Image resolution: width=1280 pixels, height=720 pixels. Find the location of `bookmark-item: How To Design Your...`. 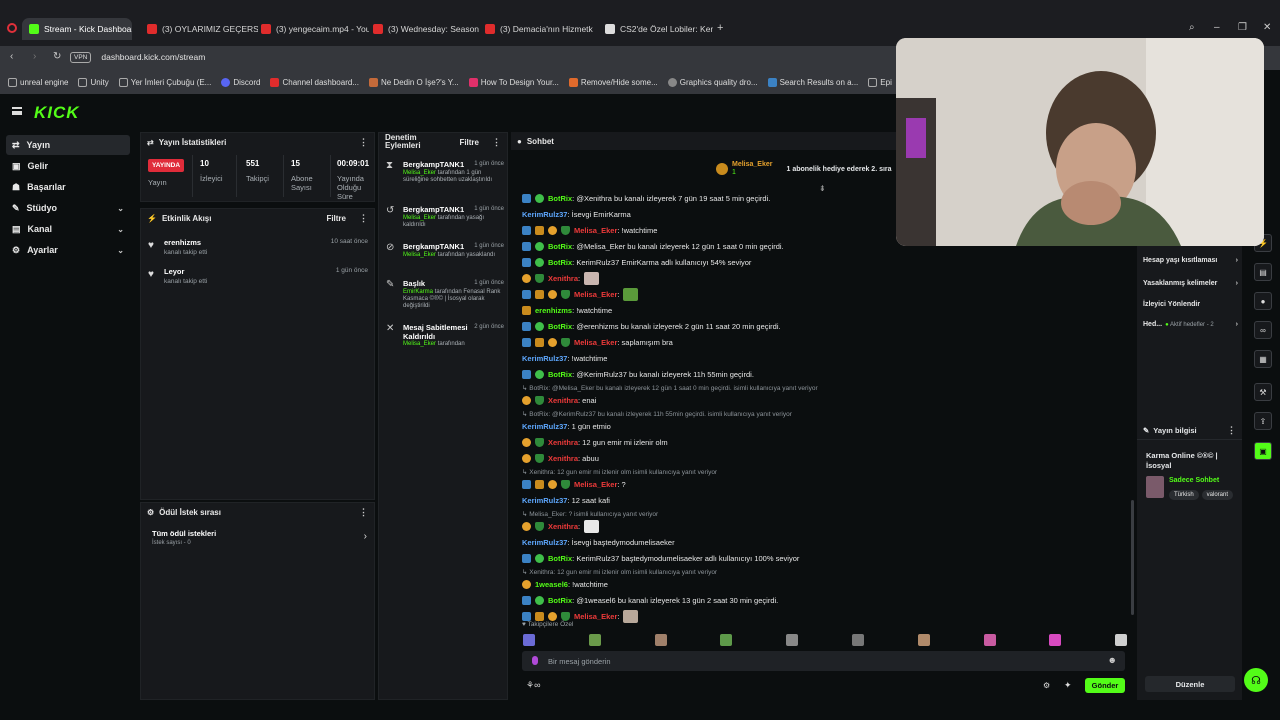

bookmark-item: How To Design Your... is located at coordinates (513, 82).